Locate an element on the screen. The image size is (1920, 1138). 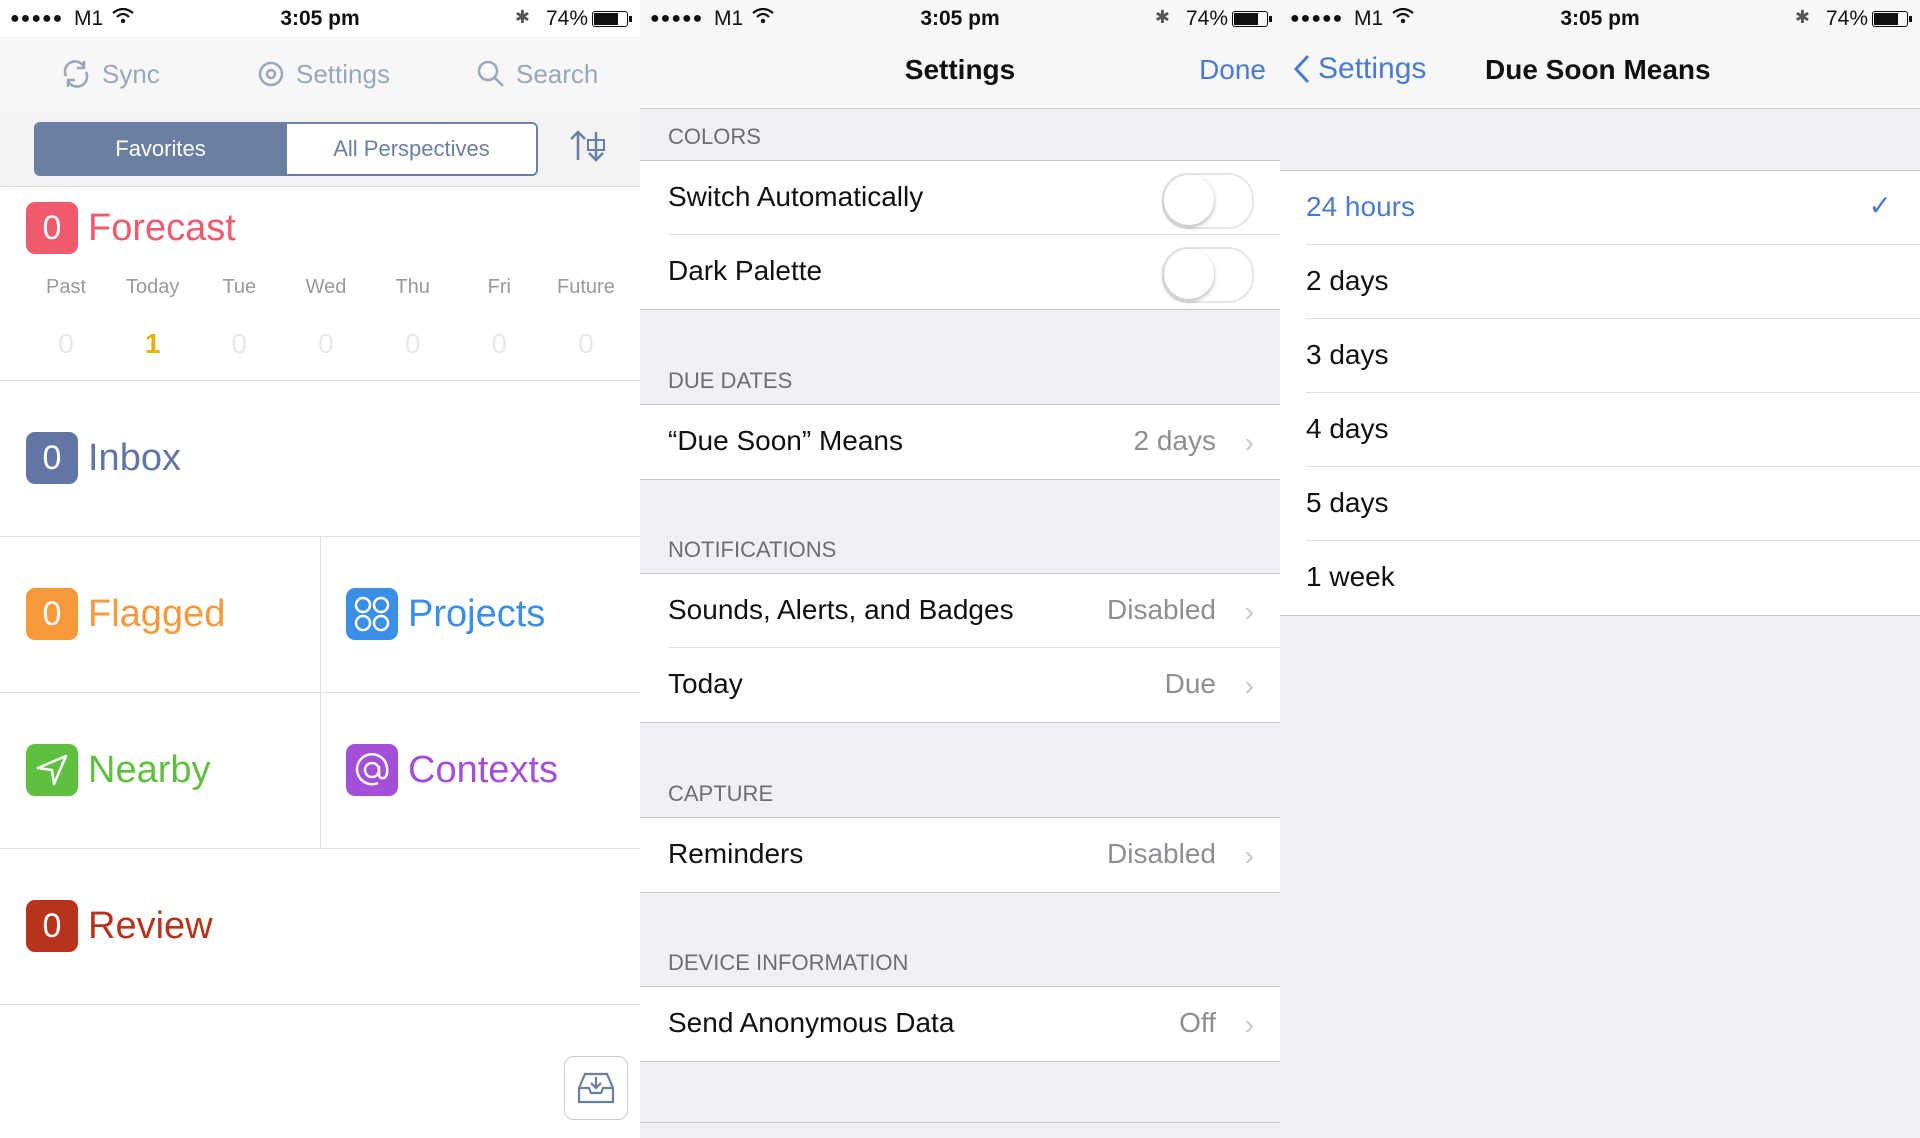
today-row: Today Due › is located at coordinates (960, 685).